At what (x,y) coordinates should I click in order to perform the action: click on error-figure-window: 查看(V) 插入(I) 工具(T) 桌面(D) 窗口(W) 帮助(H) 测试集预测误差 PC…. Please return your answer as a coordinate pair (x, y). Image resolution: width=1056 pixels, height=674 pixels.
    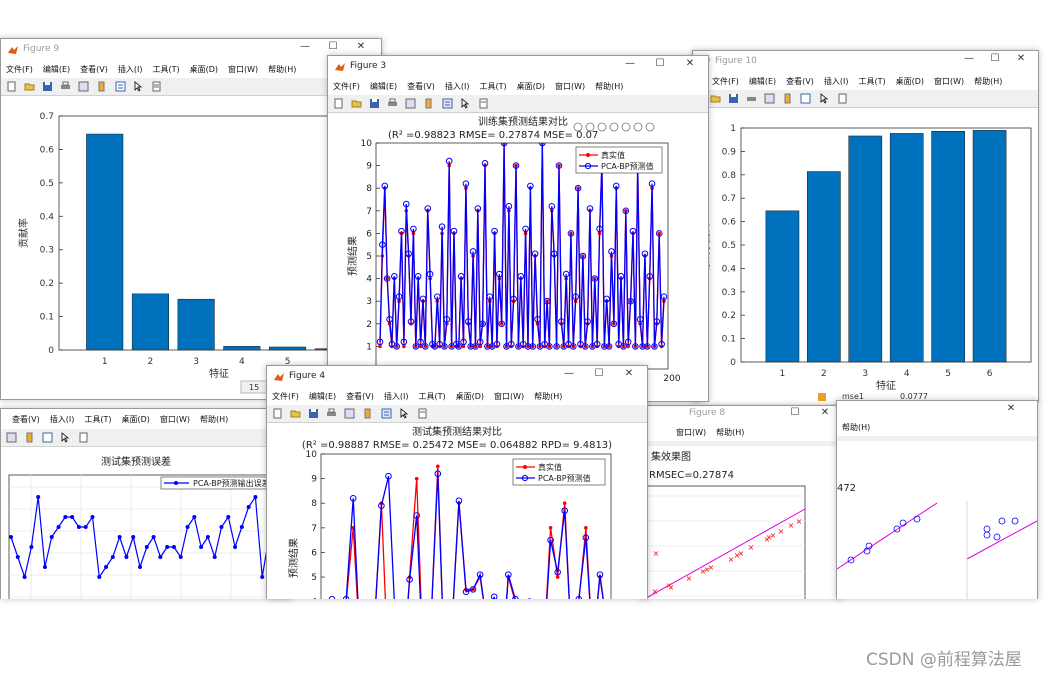
    Looking at the image, I should click on (146, 503).